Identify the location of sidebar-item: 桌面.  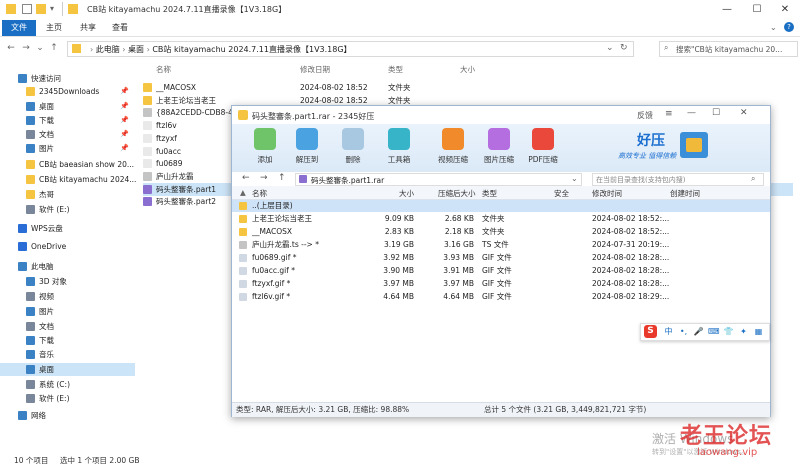
(67, 369).